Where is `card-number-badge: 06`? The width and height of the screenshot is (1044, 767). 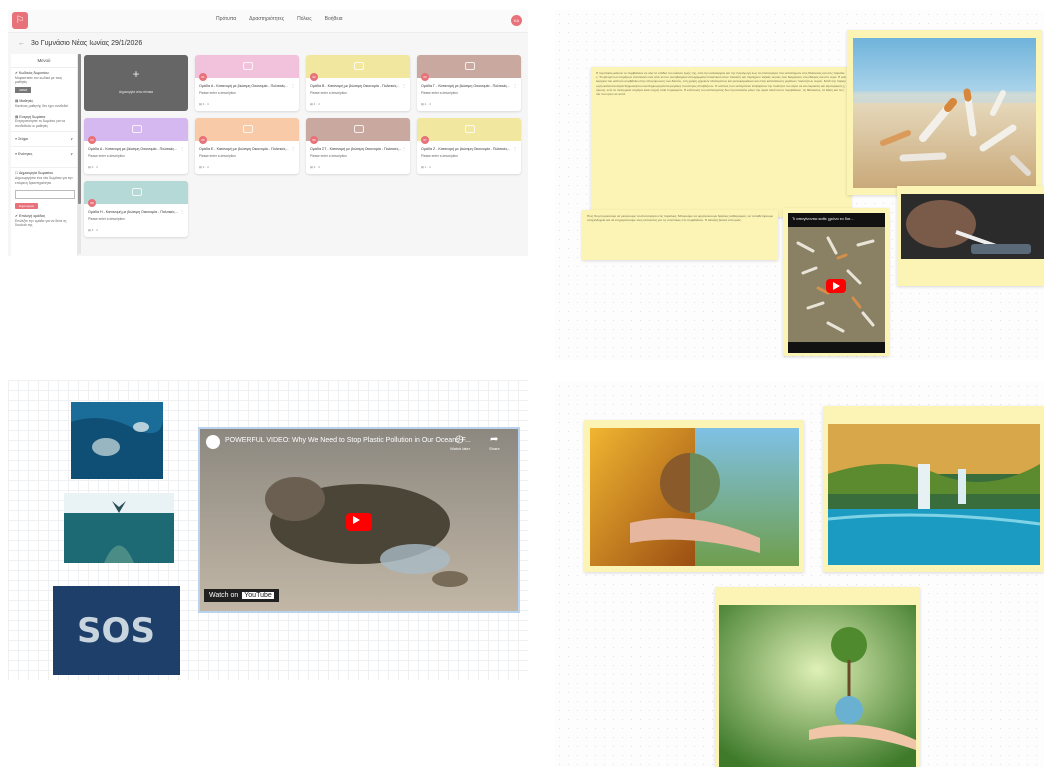
card-number-badge: 06 is located at coordinates (314, 140).